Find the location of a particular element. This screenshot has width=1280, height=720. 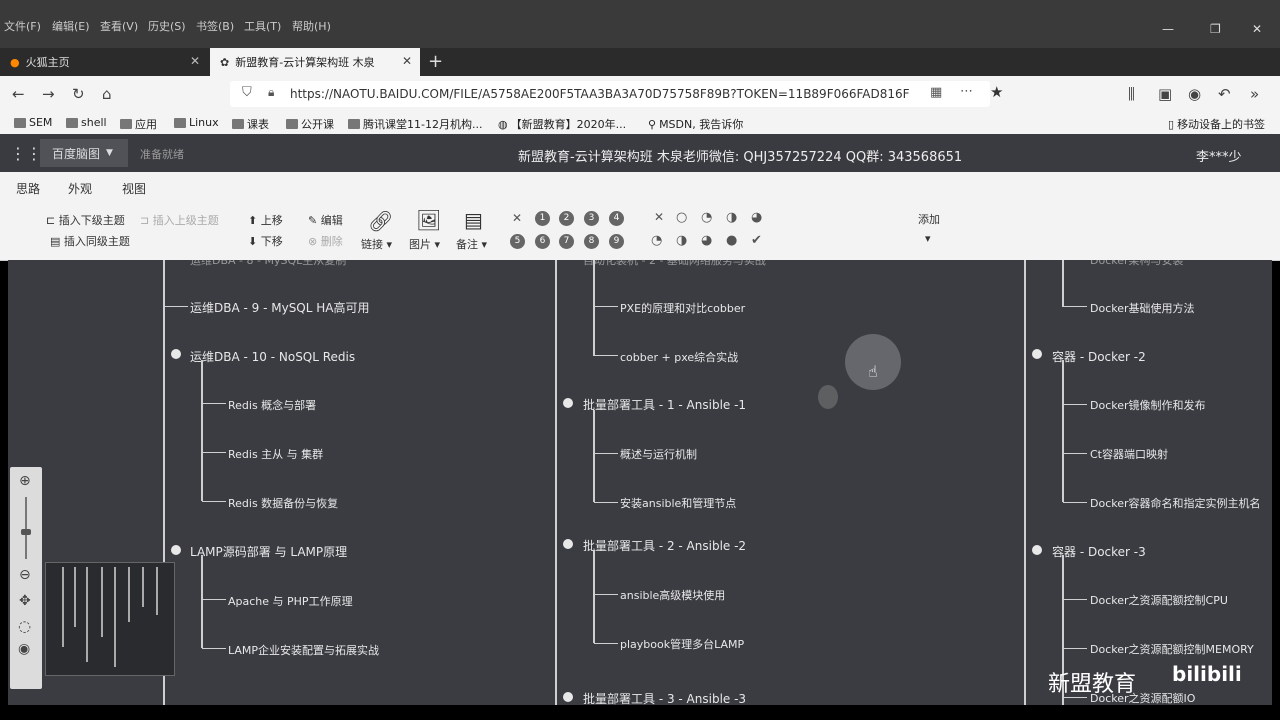

bookmark-msdn: ⚲ MSDN, 我告诉你 is located at coordinates (695, 124).